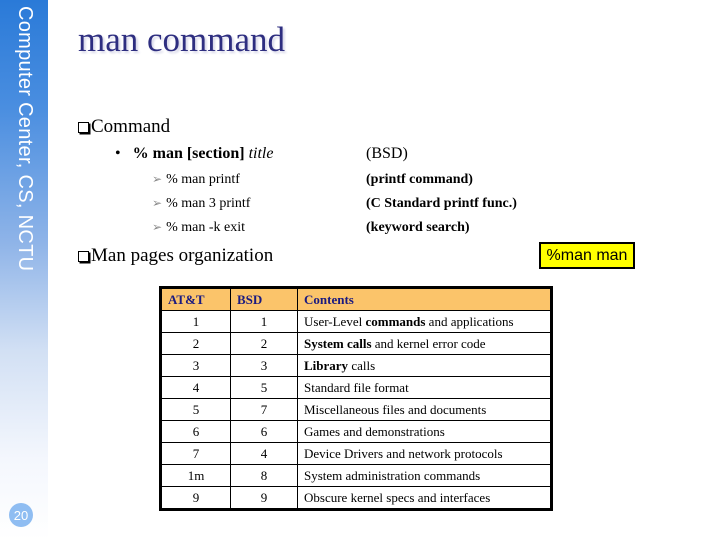 The image size is (720, 540). I want to click on sidebar-label: Computer Center, CS, NCTU, so click(25, 139).